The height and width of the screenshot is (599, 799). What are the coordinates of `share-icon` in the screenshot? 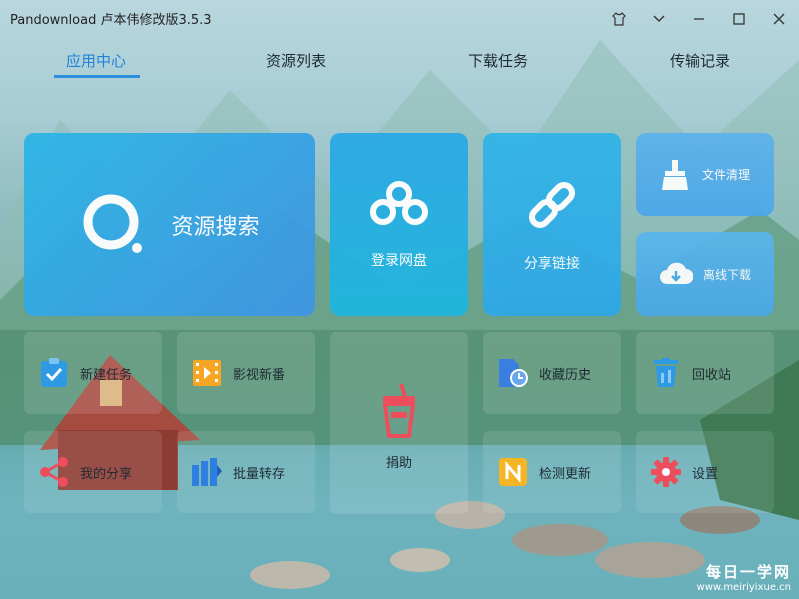 It's located at (54, 472).